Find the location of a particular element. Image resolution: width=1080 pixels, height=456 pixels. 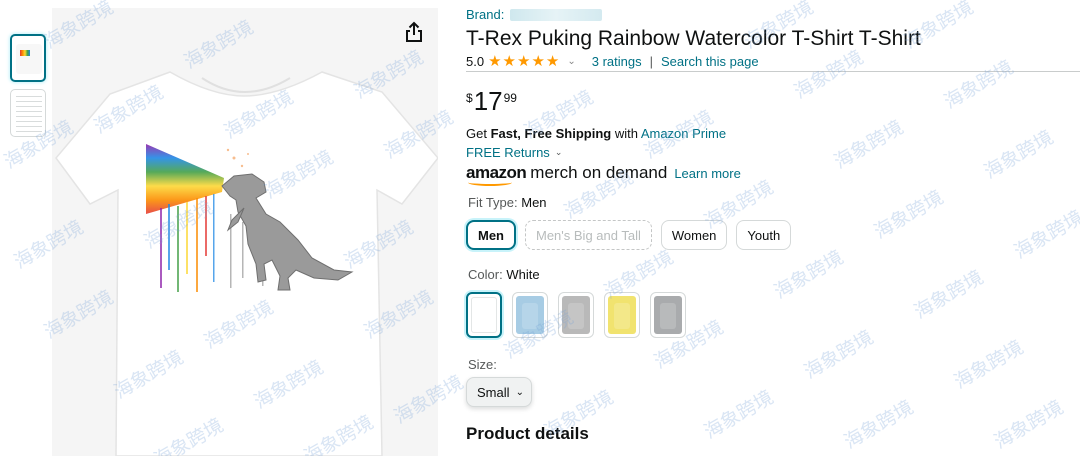

color-swatch-baby-blue is located at coordinates (530, 315).